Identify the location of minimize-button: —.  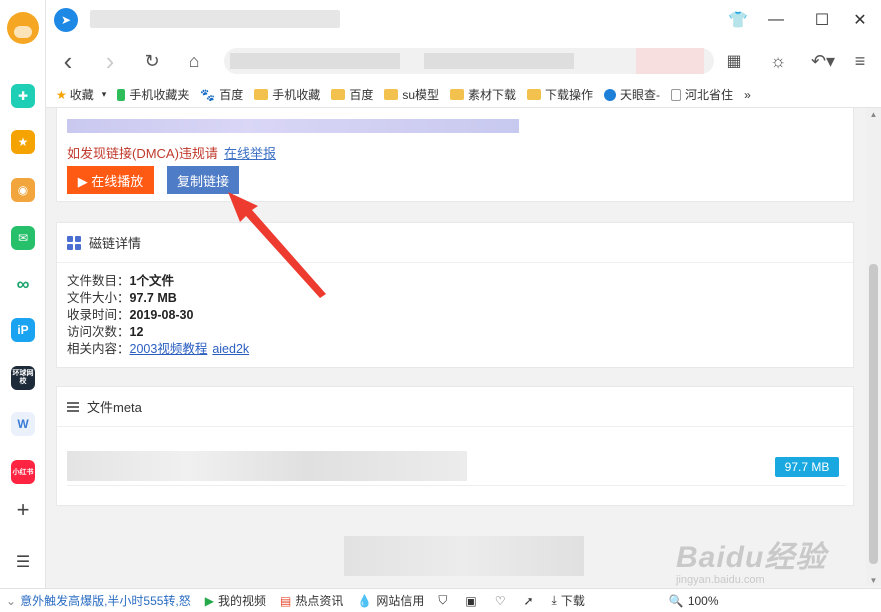
(776, 20).